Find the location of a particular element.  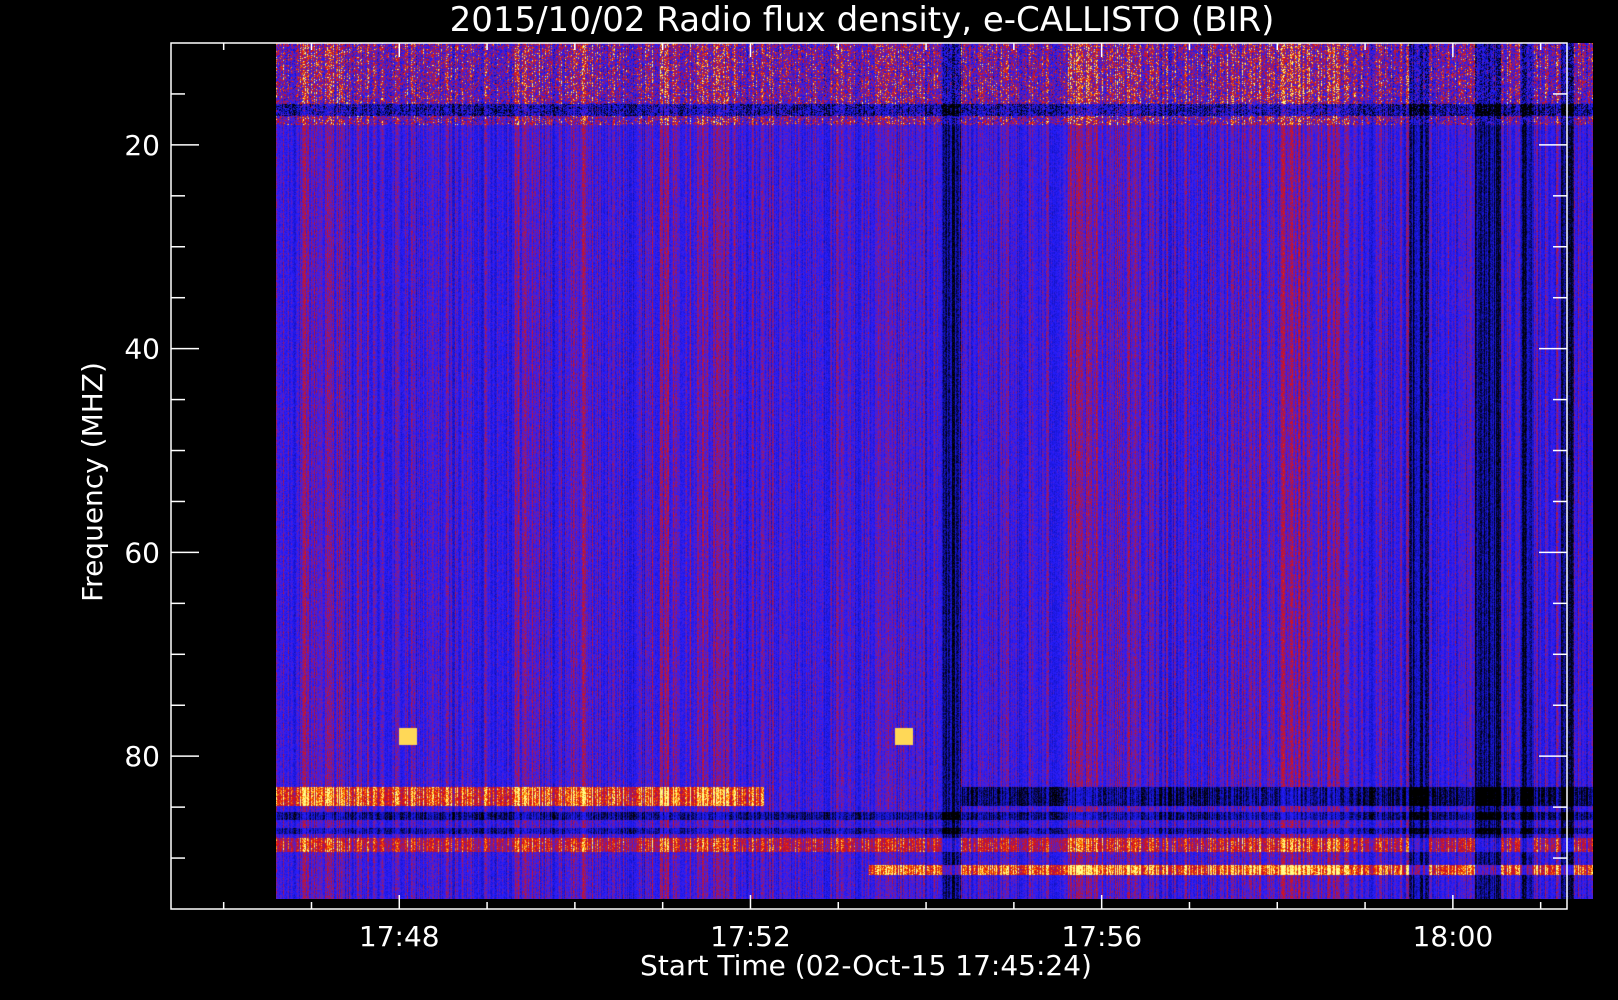

y-tick-label: 40 is located at coordinates (142, 349).